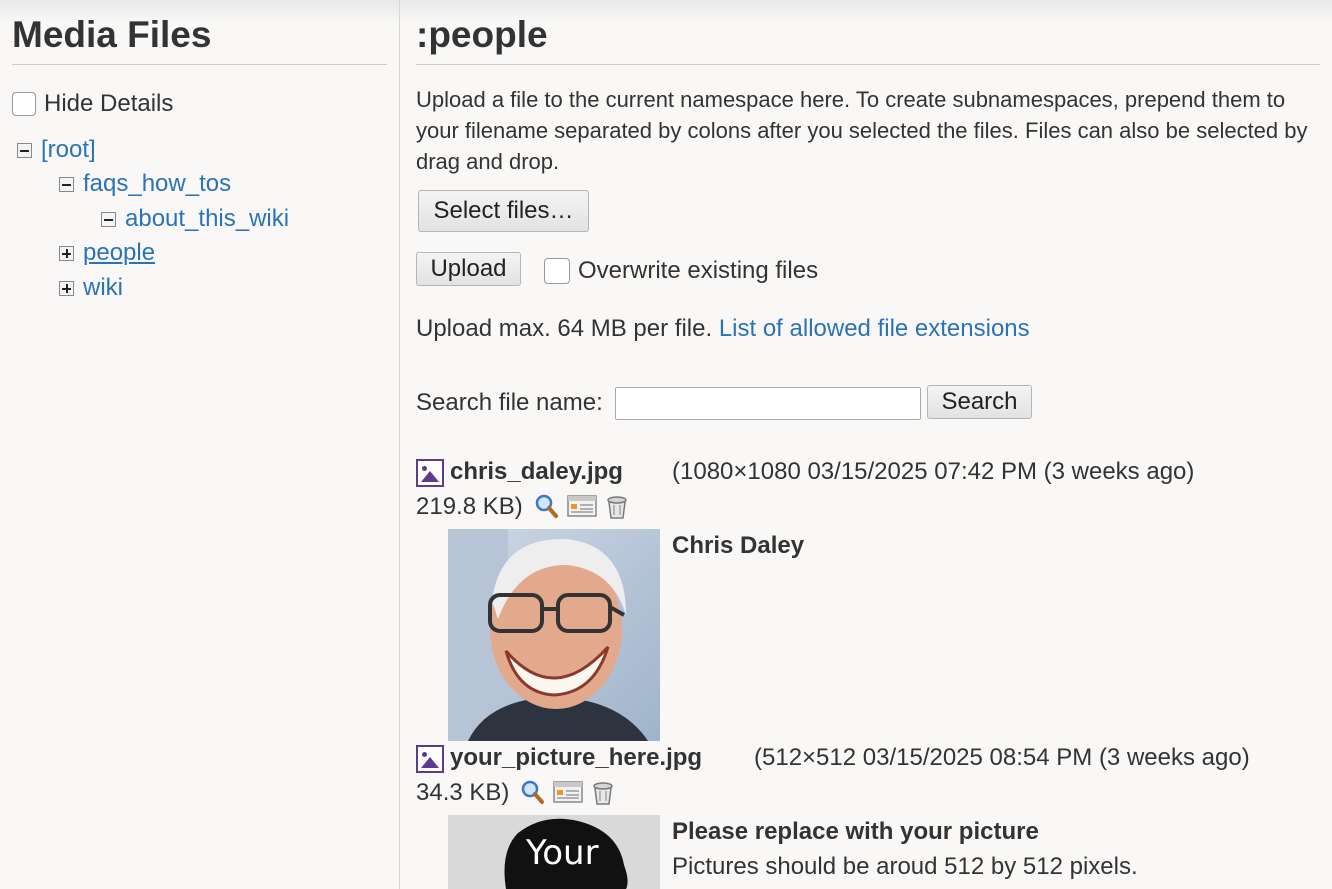 This screenshot has height=889, width=1332. I want to click on search-button: Search, so click(979, 402).